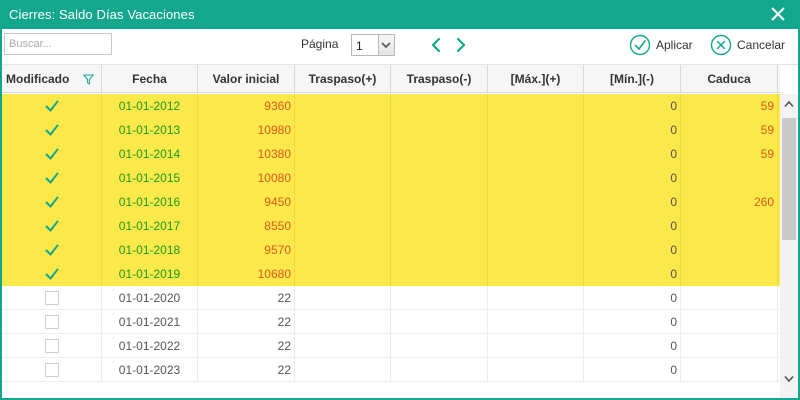  I want to click on cancel-button: Cancelar, so click(747, 45).